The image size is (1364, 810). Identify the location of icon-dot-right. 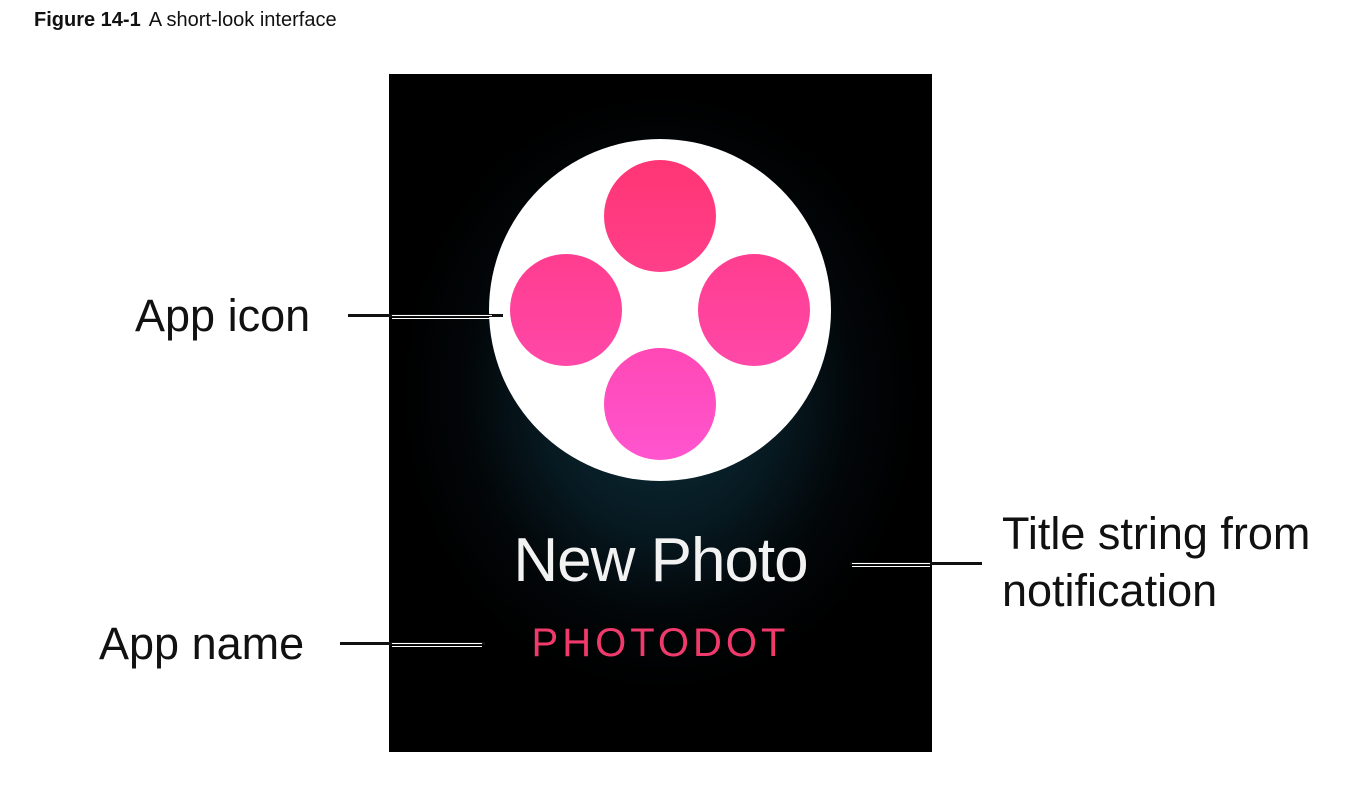
(754, 310).